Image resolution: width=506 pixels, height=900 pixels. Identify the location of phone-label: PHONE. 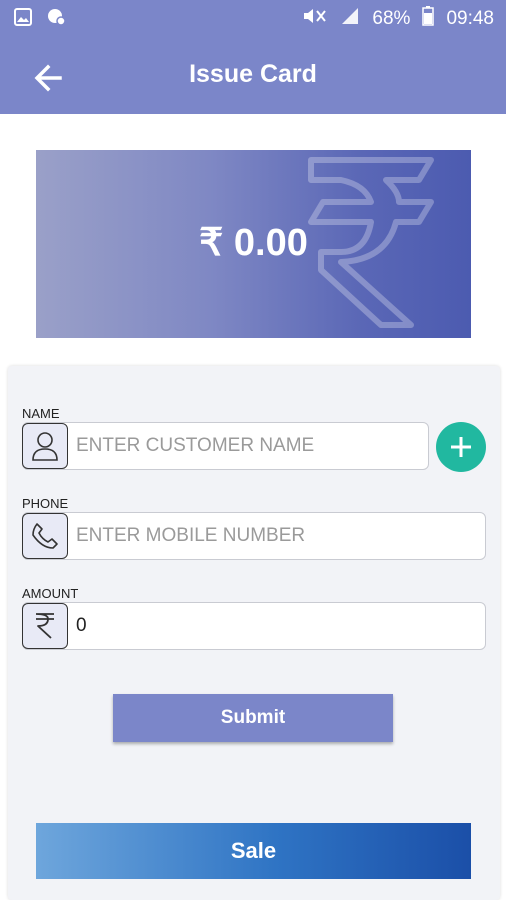
(45, 503).